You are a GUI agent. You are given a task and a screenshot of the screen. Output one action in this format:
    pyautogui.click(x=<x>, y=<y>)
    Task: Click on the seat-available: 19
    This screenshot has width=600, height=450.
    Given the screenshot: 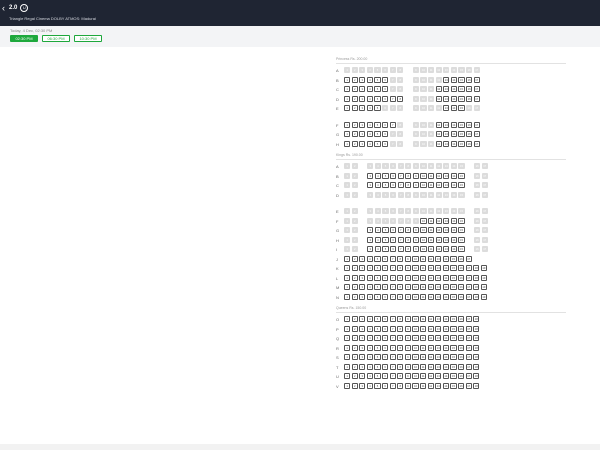 What is the action you would take?
    pyautogui.click(x=483, y=268)
    